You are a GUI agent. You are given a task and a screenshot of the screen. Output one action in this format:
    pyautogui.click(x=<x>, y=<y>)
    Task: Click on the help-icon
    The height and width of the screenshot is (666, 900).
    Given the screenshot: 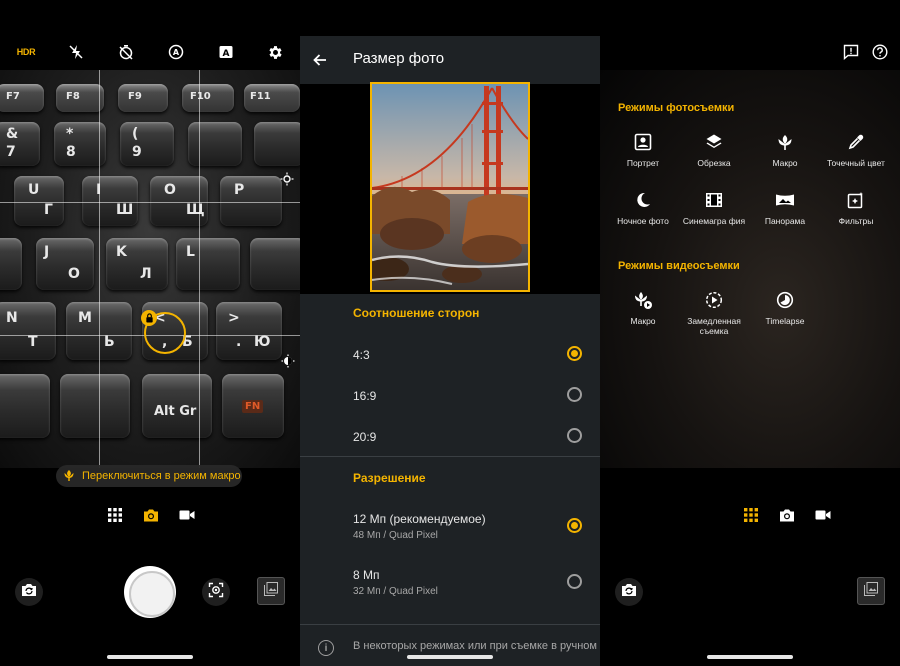 What is the action you would take?
    pyautogui.click(x=880, y=52)
    